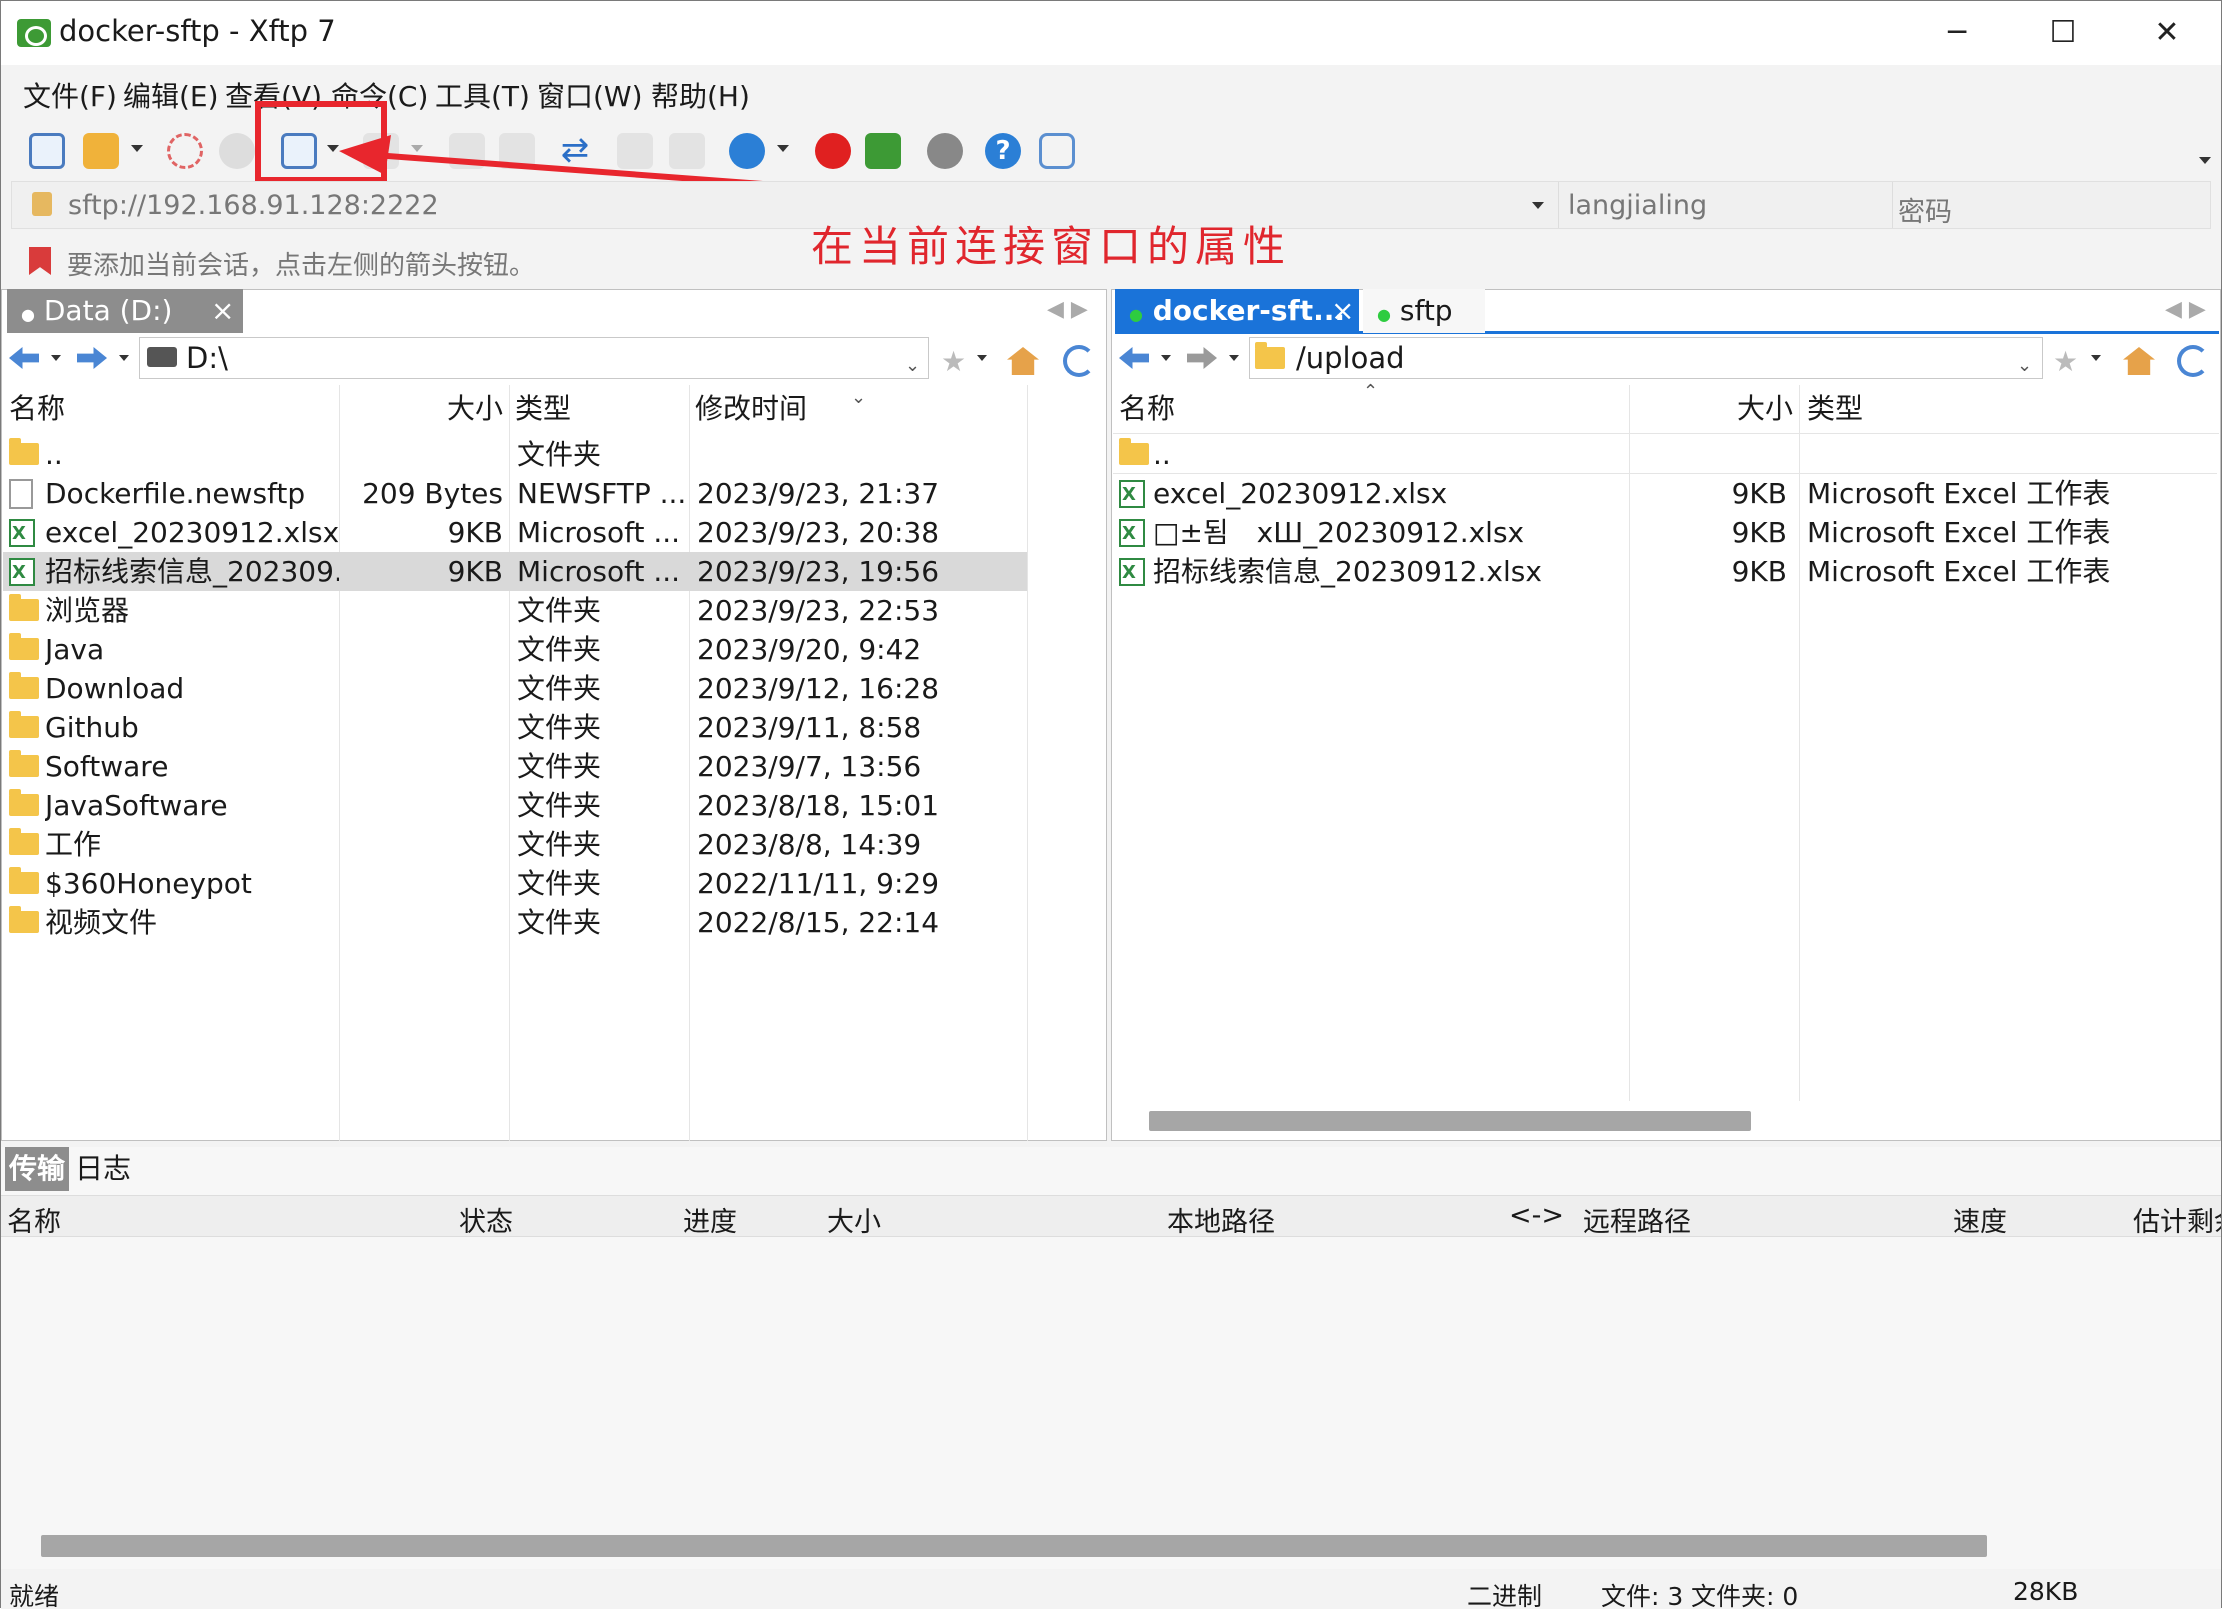  Describe the element at coordinates (237, 151) in the screenshot. I see `disconnect-icon` at that location.